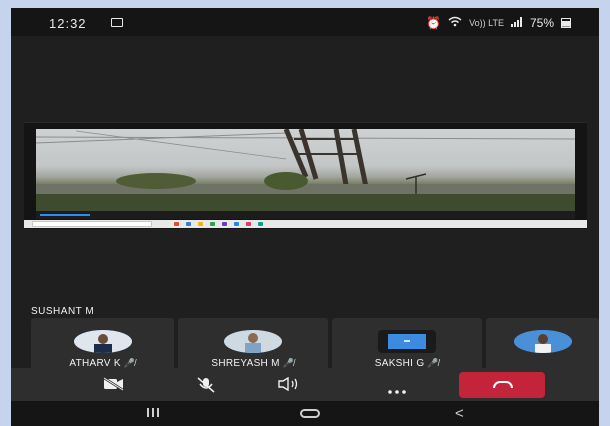  What do you see at coordinates (305, 224) in the screenshot?
I see `shared-taskbar` at bounding box center [305, 224].